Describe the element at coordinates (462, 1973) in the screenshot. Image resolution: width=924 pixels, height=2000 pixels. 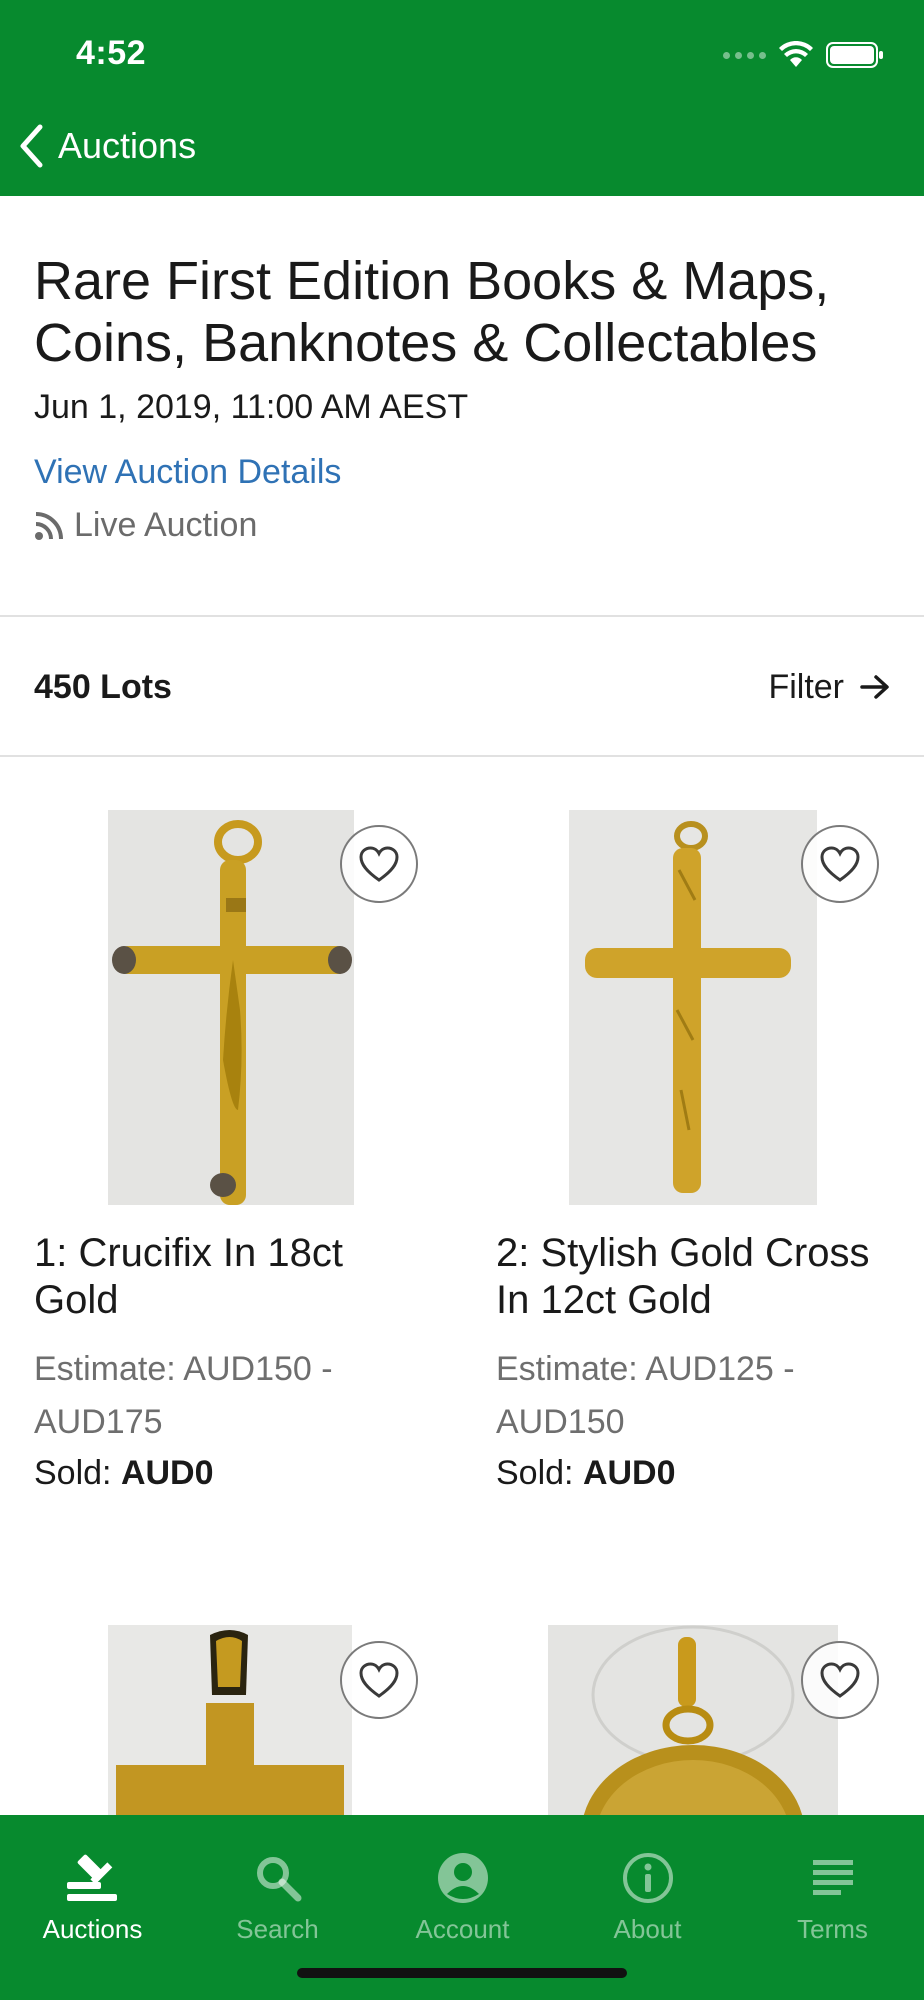
I see `home-indicator` at that location.